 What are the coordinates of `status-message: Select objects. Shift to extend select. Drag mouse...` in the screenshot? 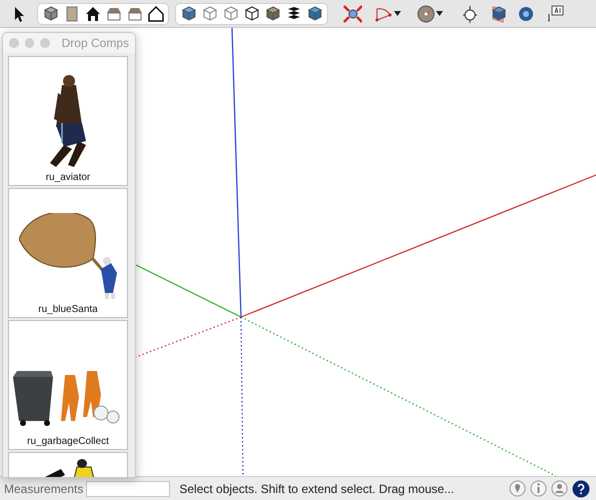 It's located at (316, 489).